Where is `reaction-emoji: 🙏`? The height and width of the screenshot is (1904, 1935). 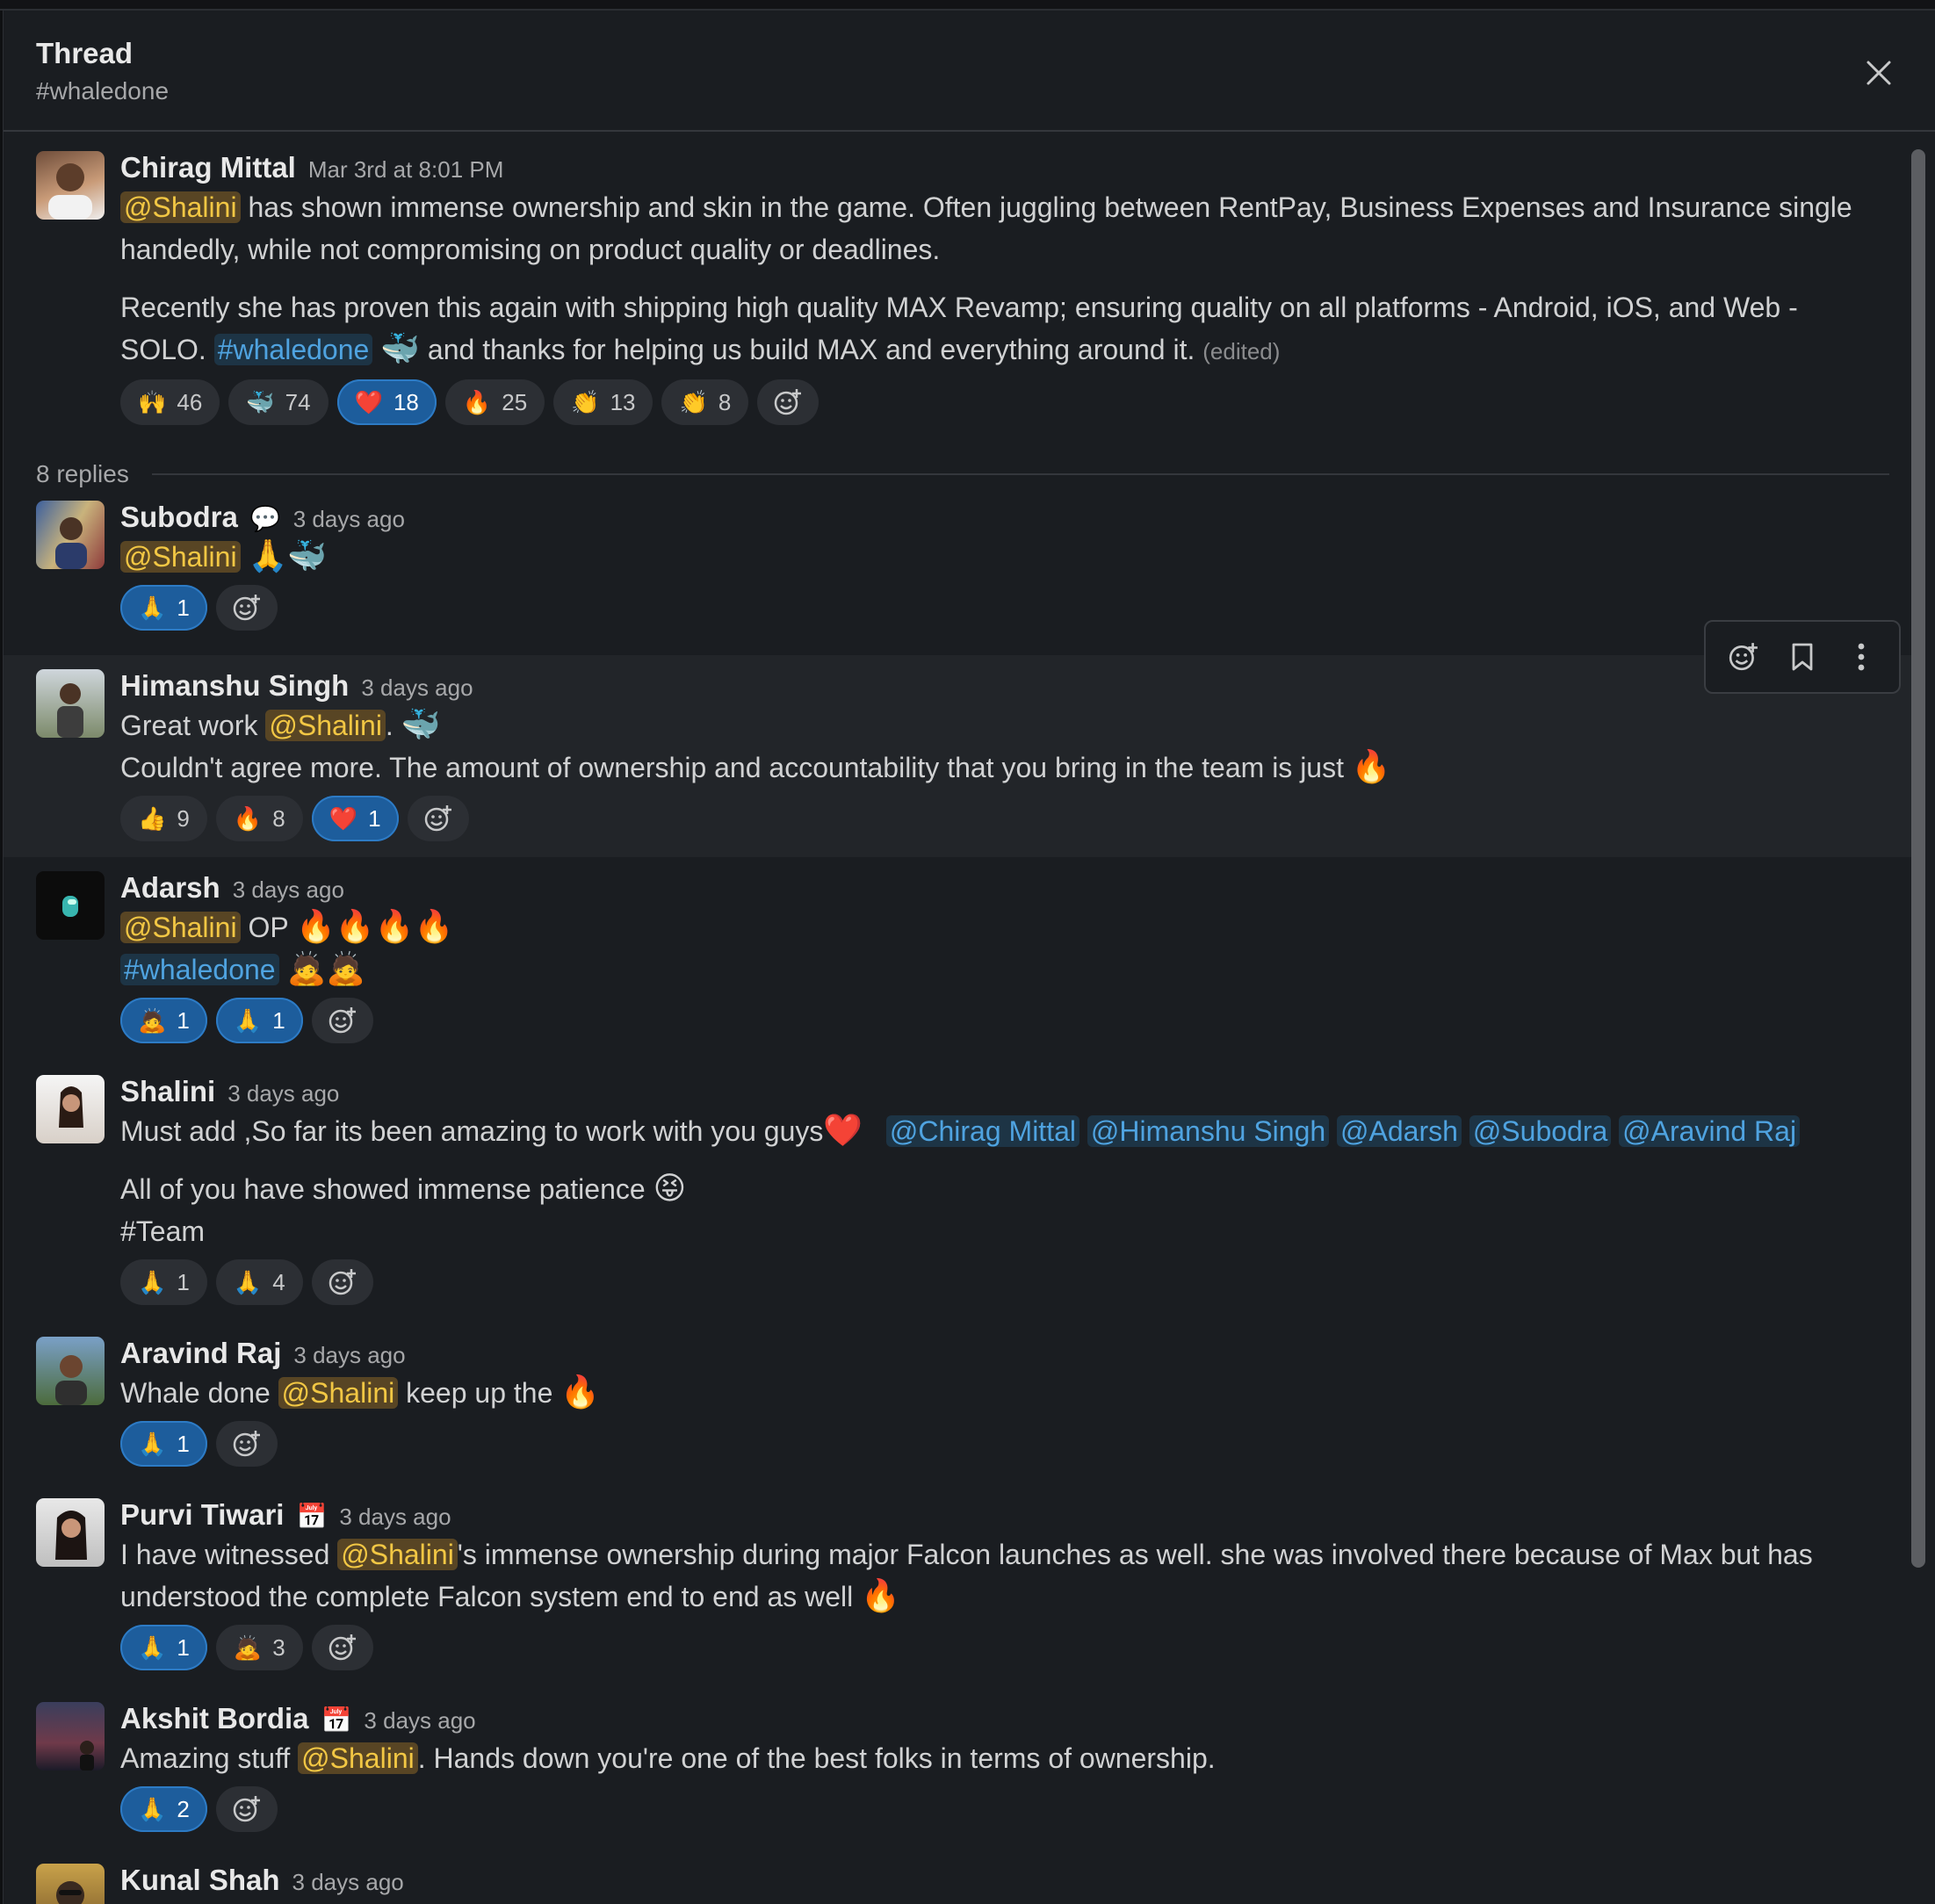 reaction-emoji: 🙏 is located at coordinates (152, 1647).